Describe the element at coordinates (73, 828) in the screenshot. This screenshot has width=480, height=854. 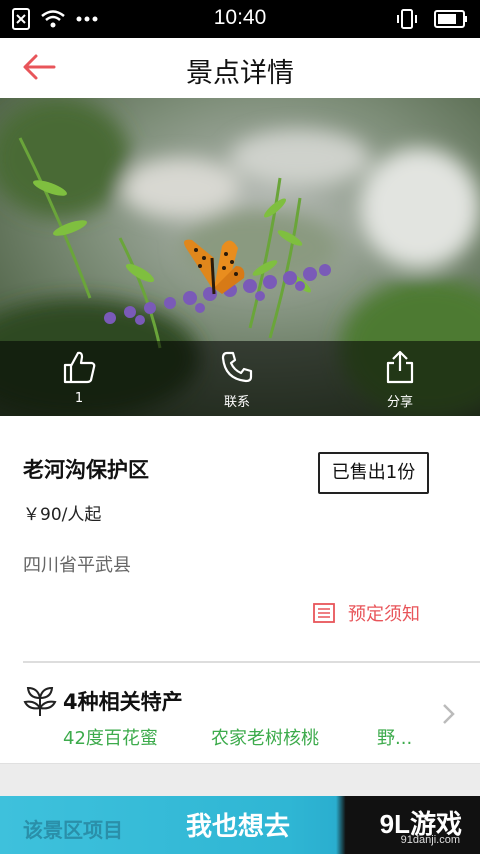
I see `tab-spot-projects: 该景区项目` at that location.